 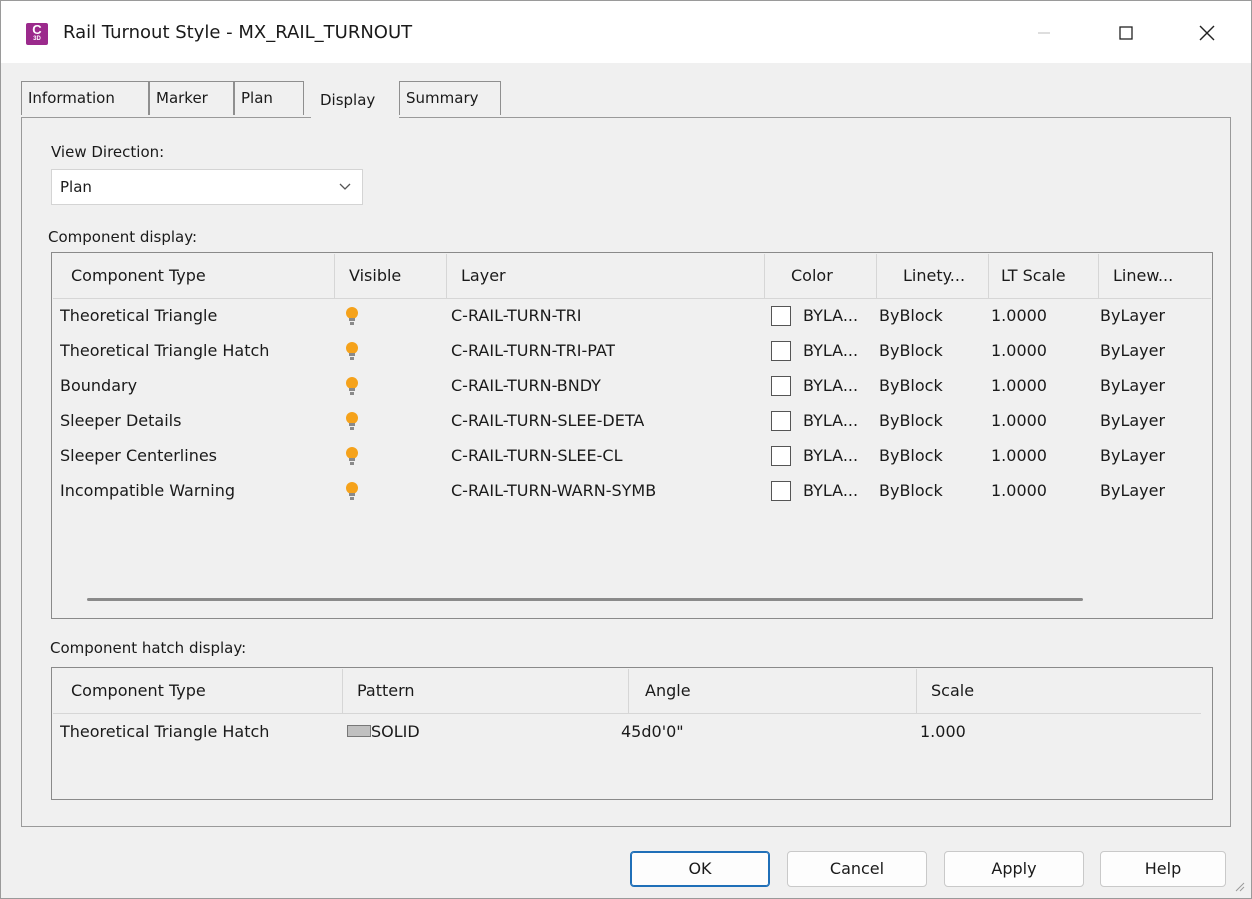 I want to click on help-button: Help, so click(x=1163, y=869).